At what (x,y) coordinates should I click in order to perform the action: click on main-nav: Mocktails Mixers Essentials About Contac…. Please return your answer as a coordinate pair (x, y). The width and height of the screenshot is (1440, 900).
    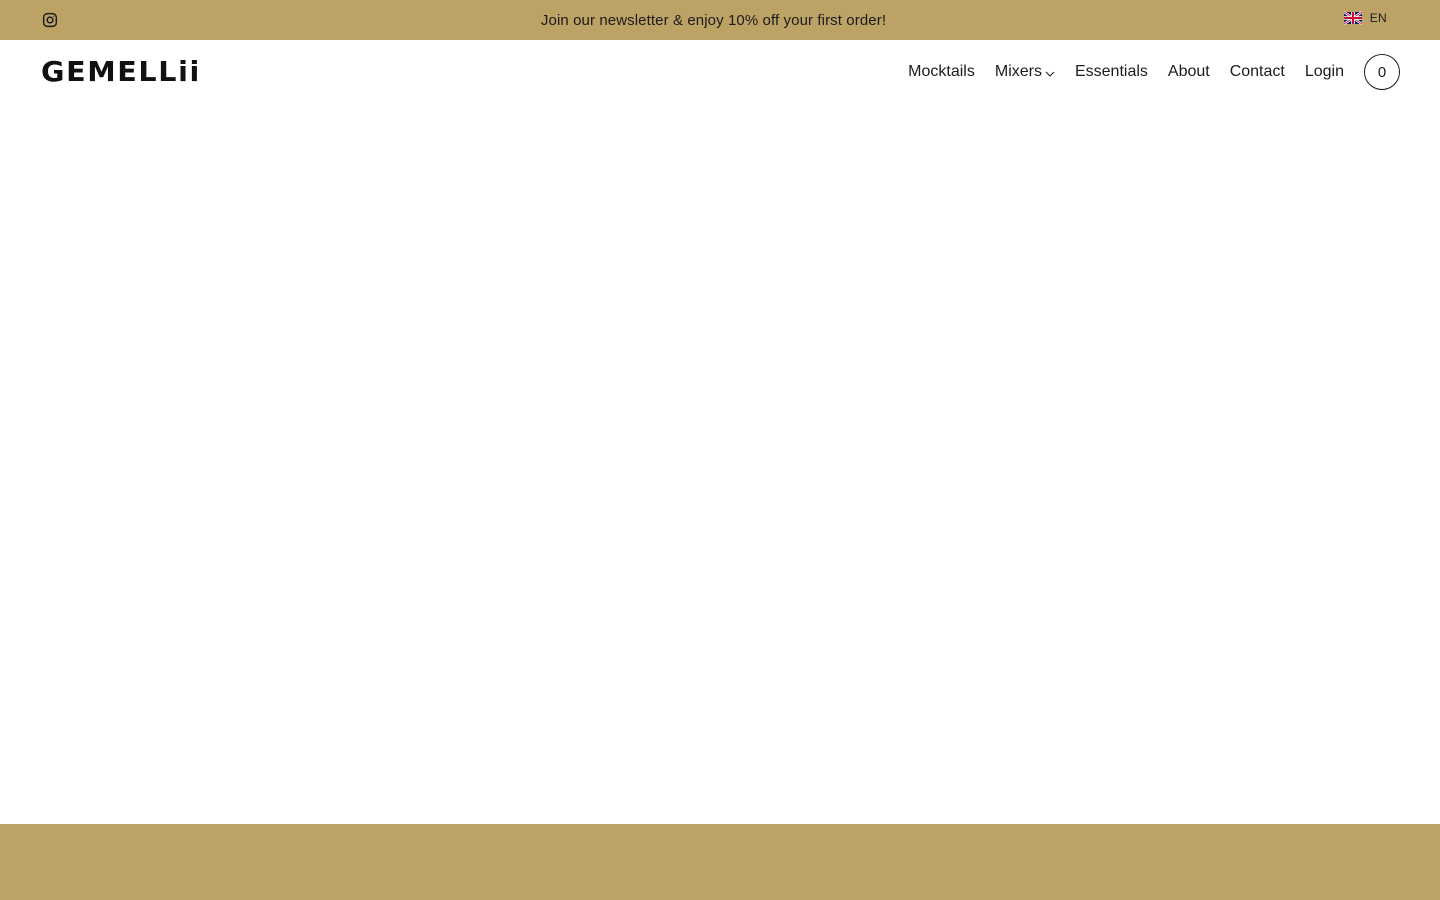
    Looking at the image, I should click on (1126, 72).